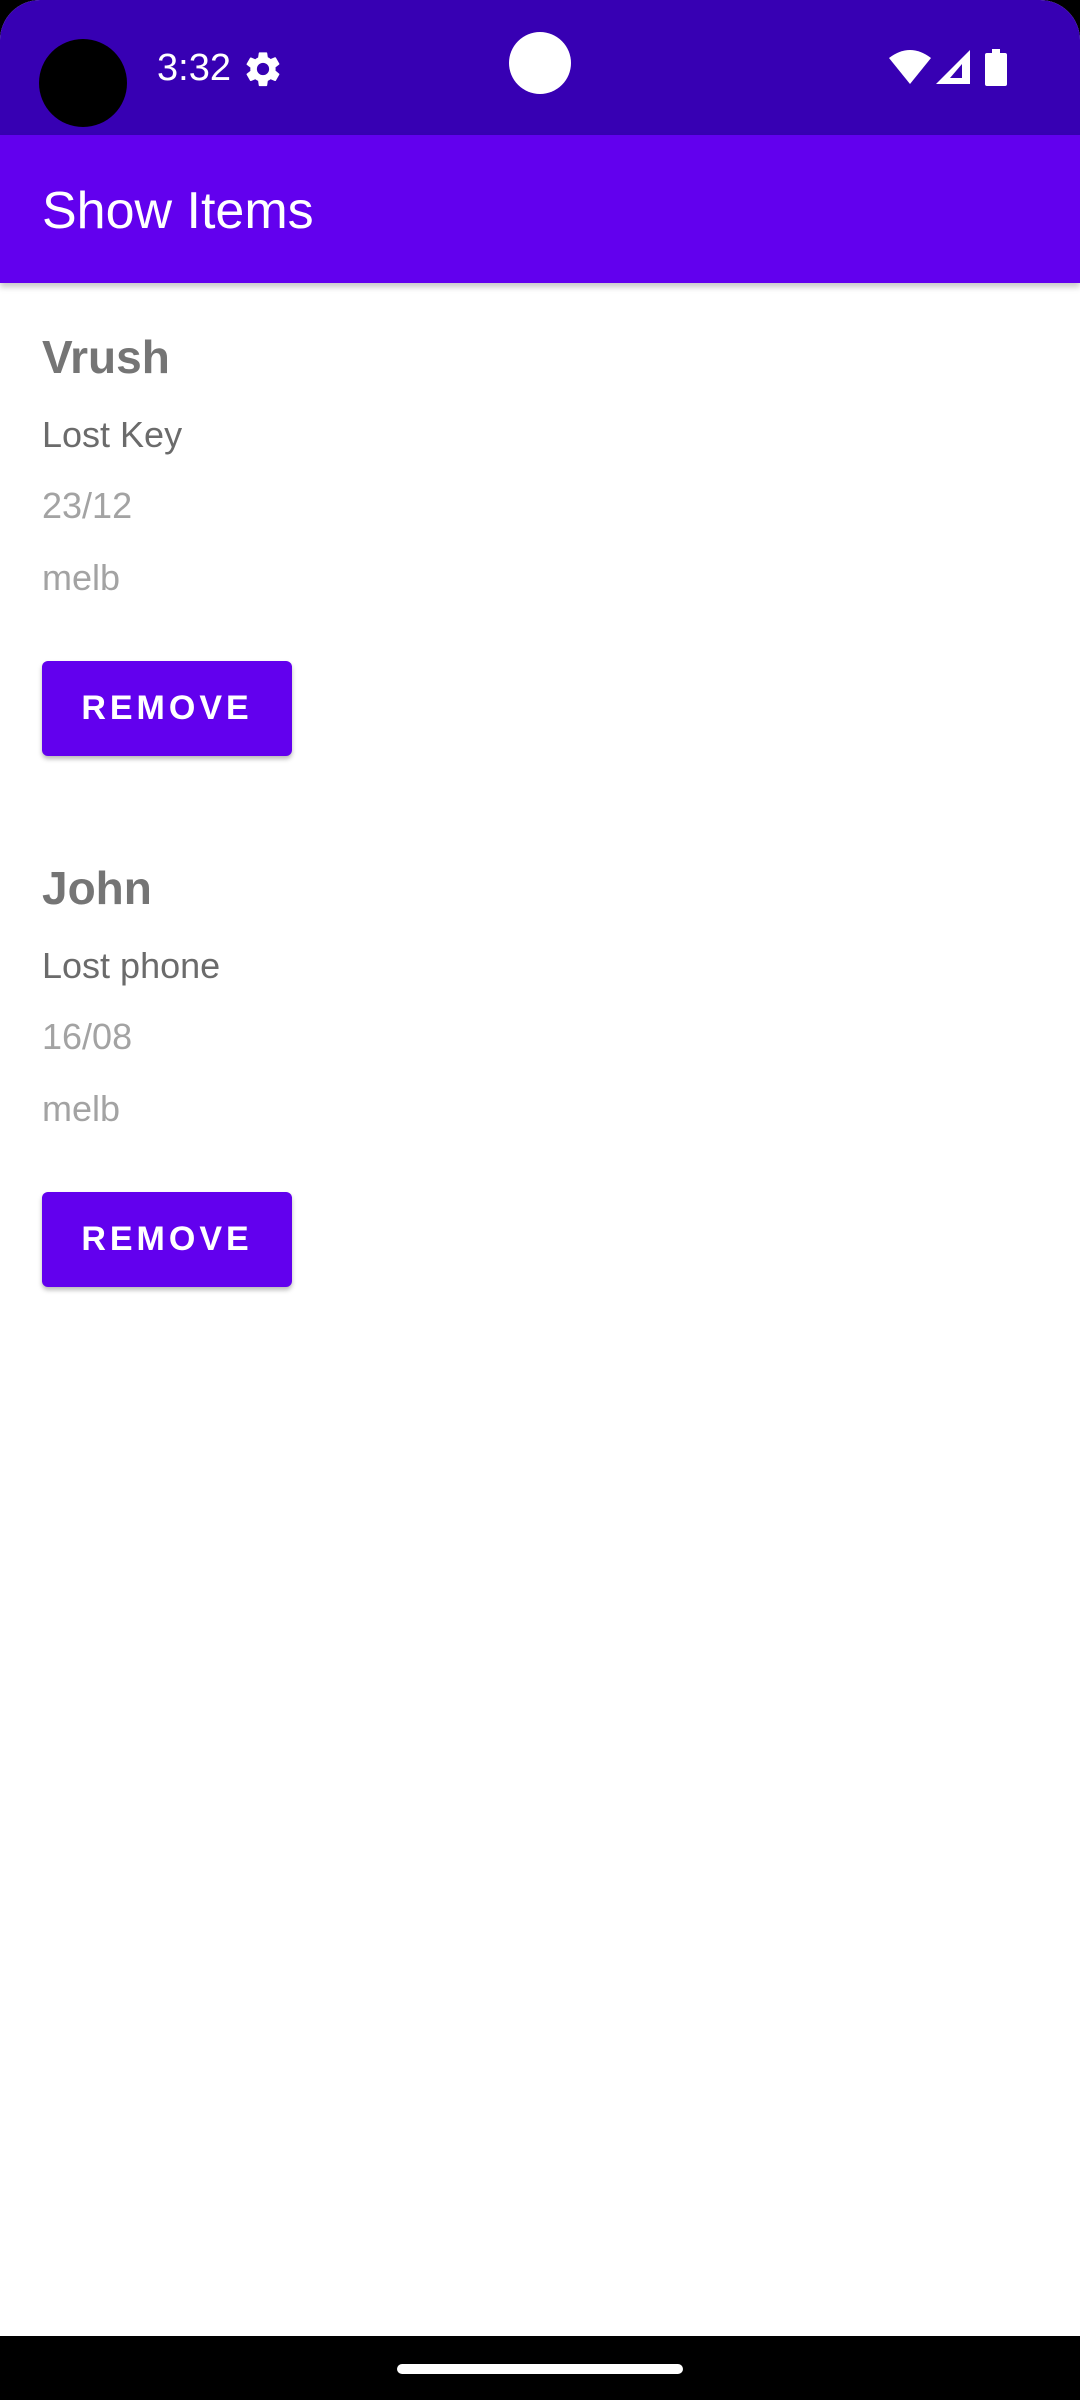 This screenshot has width=1080, height=2400. I want to click on status-bar: 3:32, so click(540, 67).